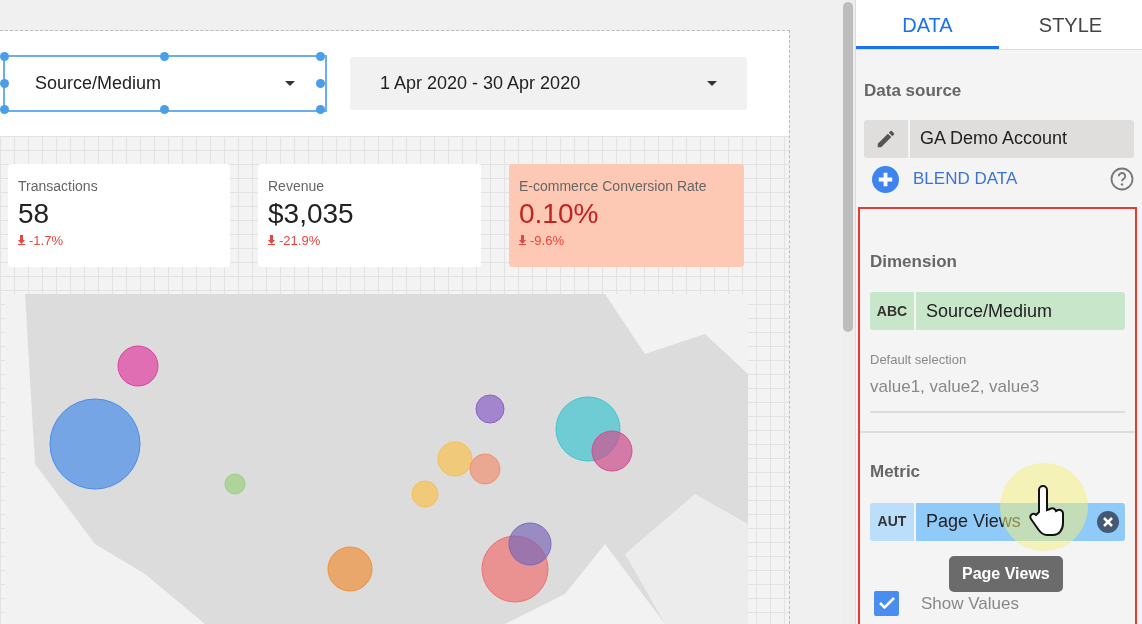  I want to click on add-icon, so click(885, 179).